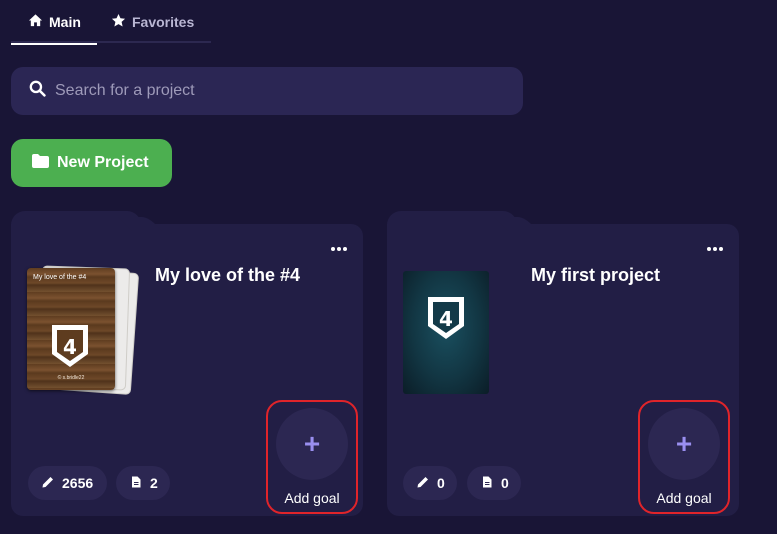 The image size is (777, 534). What do you see at coordinates (118, 22) in the screenshot?
I see `star-icon` at bounding box center [118, 22].